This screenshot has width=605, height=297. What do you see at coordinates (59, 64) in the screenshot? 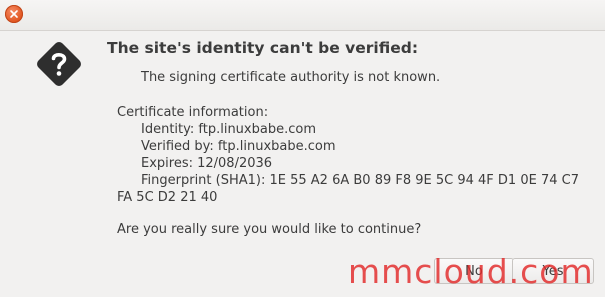
I see `question-icon` at bounding box center [59, 64].